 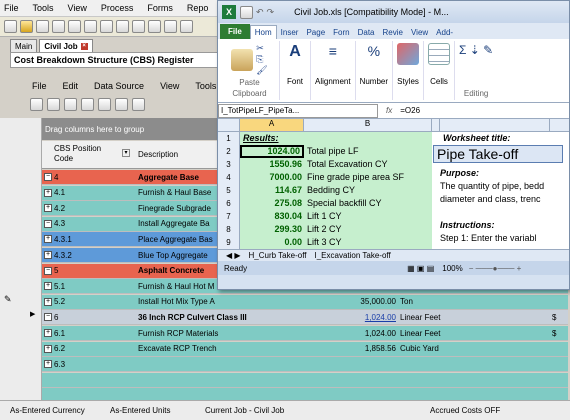 What do you see at coordinates (295, 81) in the screenshot?
I see `font-label: Font` at bounding box center [295, 81].